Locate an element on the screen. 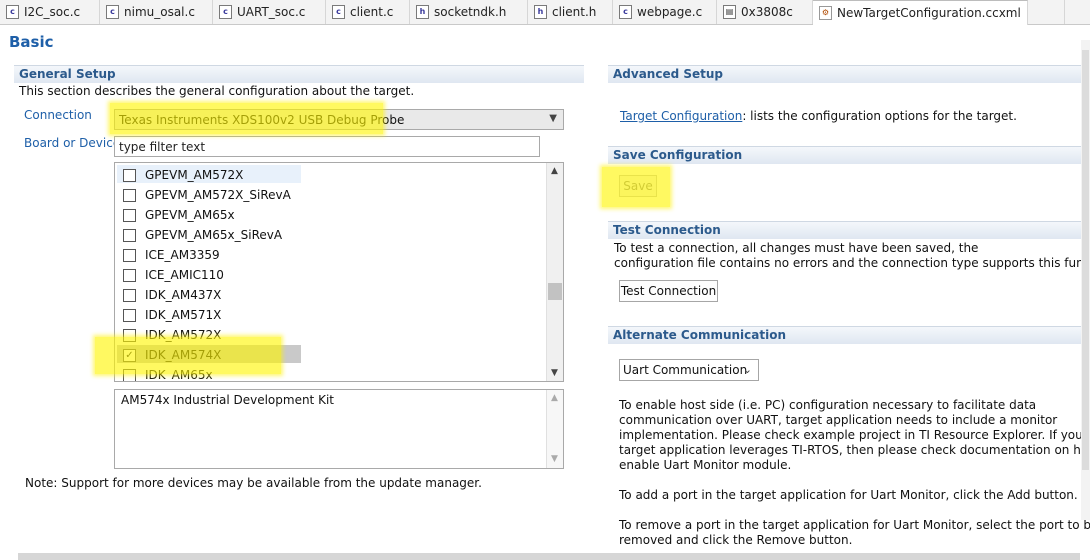 This screenshot has height=560, width=1090. page-title: Basic is located at coordinates (31, 42).